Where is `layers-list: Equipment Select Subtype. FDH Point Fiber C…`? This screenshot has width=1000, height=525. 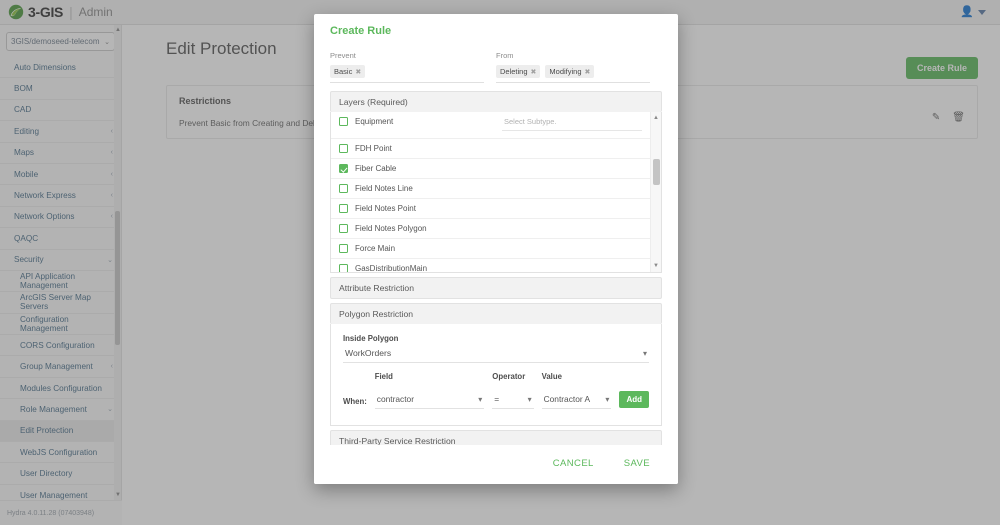 layers-list: Equipment Select Subtype. FDH Point Fiber C… is located at coordinates (490, 192).